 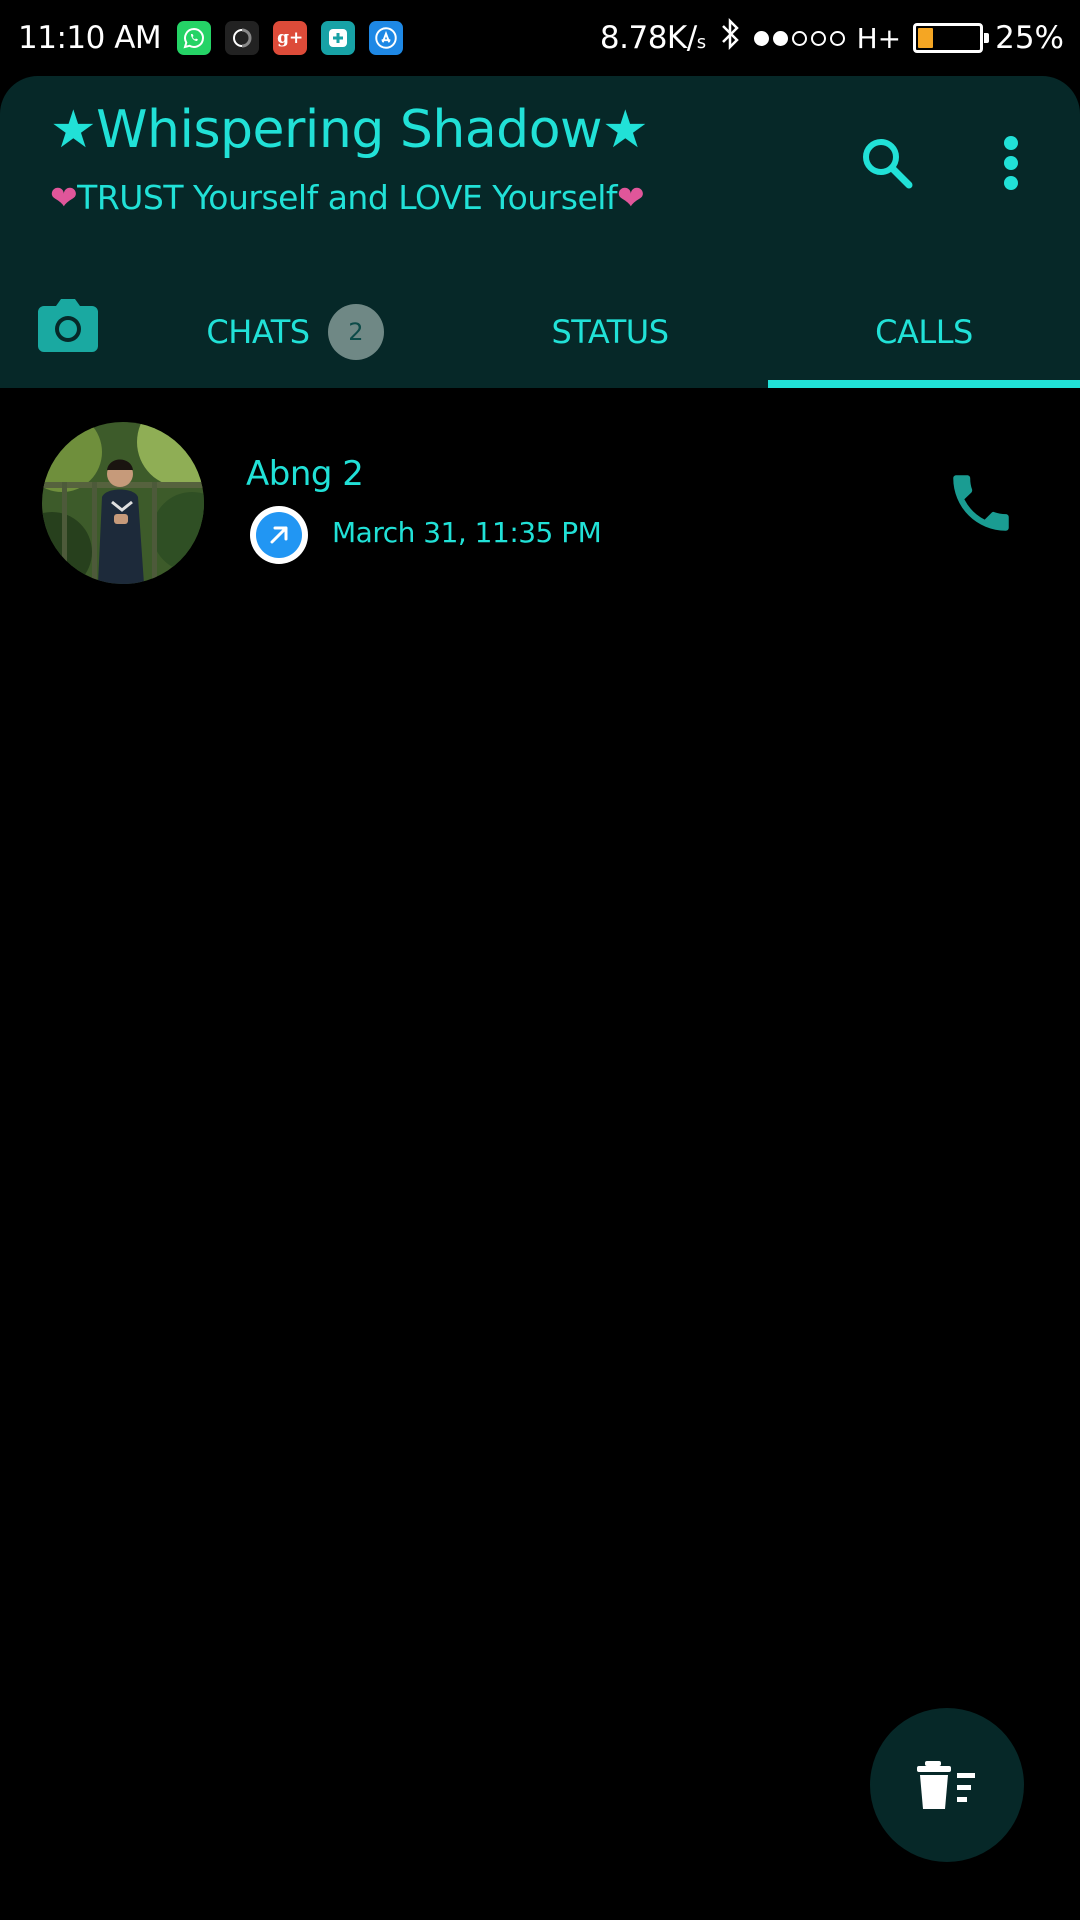 I want to click on tab-status-label: STATUS, so click(x=610, y=332).